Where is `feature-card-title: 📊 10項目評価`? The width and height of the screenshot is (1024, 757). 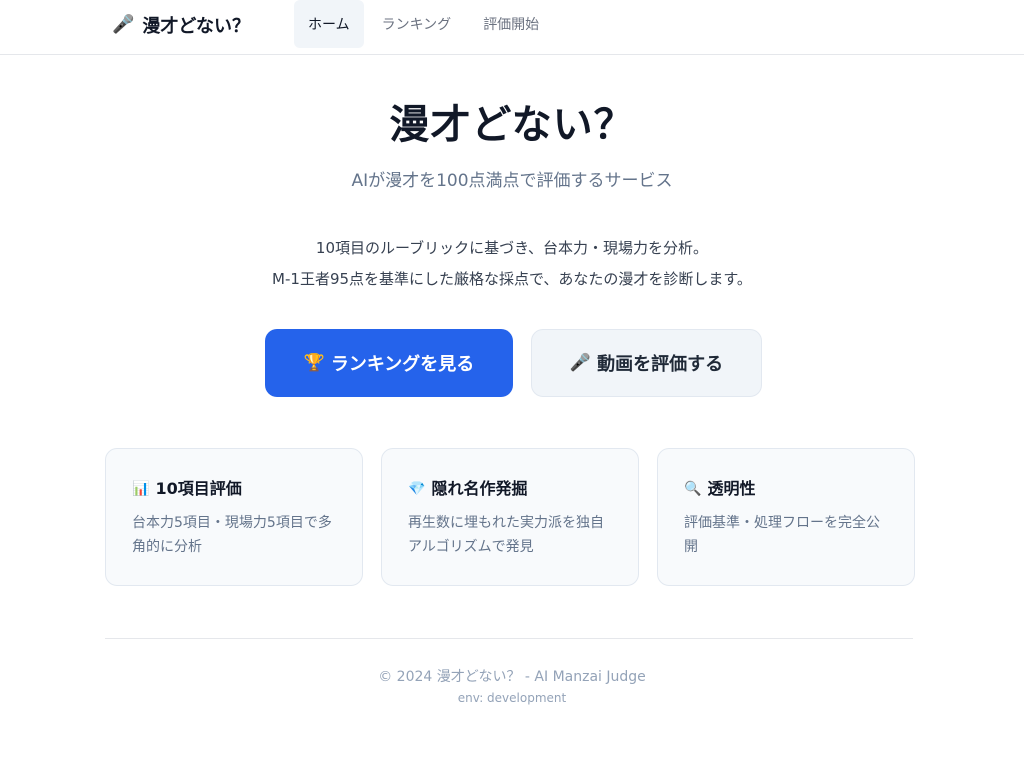 feature-card-title: 📊 10項目評価 is located at coordinates (234, 489).